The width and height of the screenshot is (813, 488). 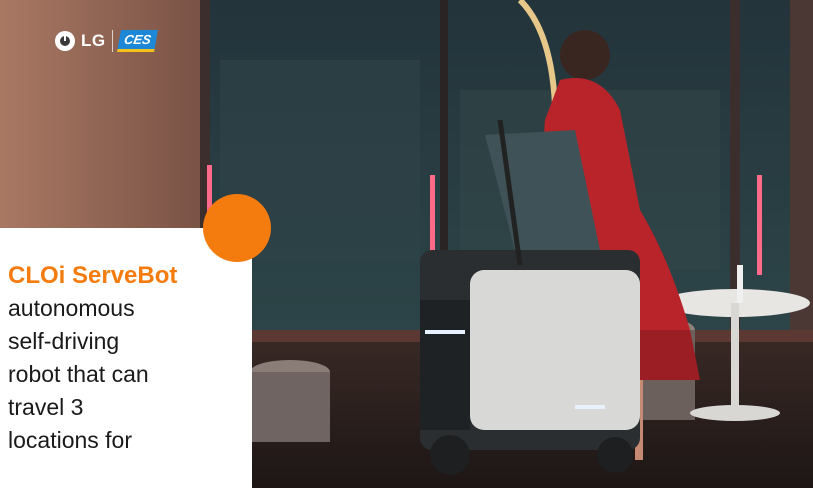 I want to click on caption-line: self-driving, so click(x=64, y=341).